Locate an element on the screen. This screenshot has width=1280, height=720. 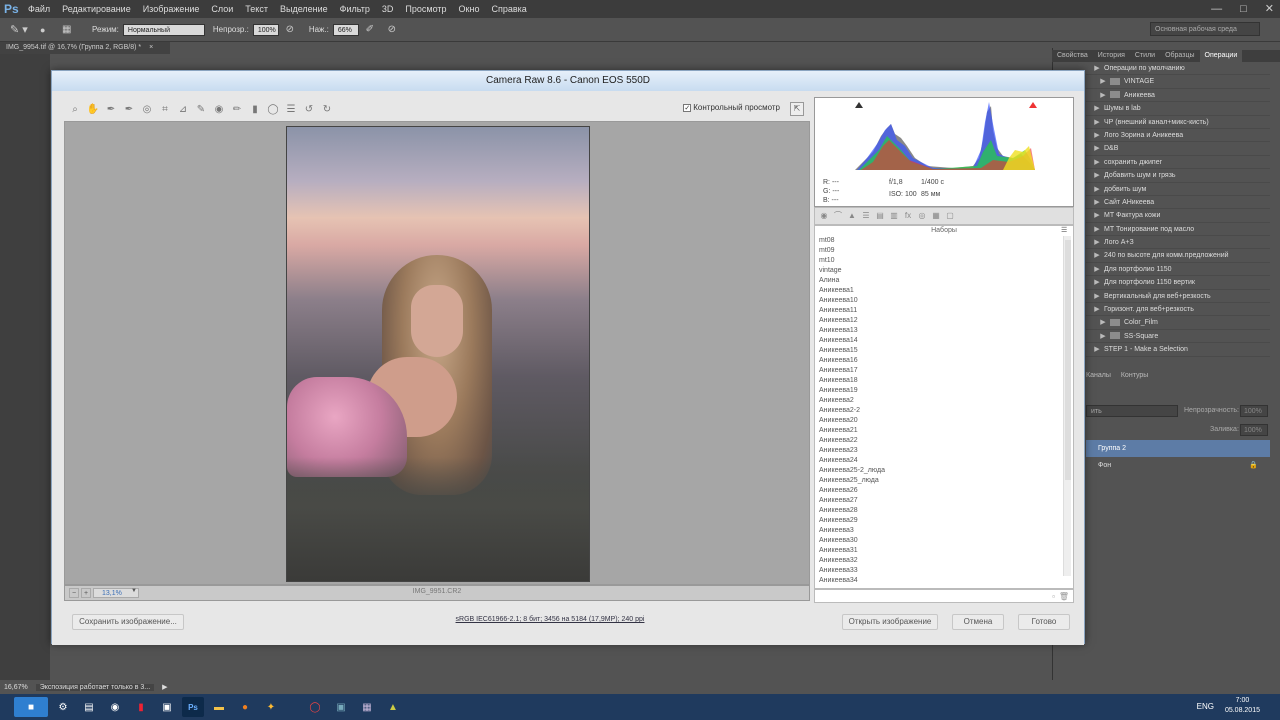
open-image-button: Открыть изображение is located at coordinates (890, 622).